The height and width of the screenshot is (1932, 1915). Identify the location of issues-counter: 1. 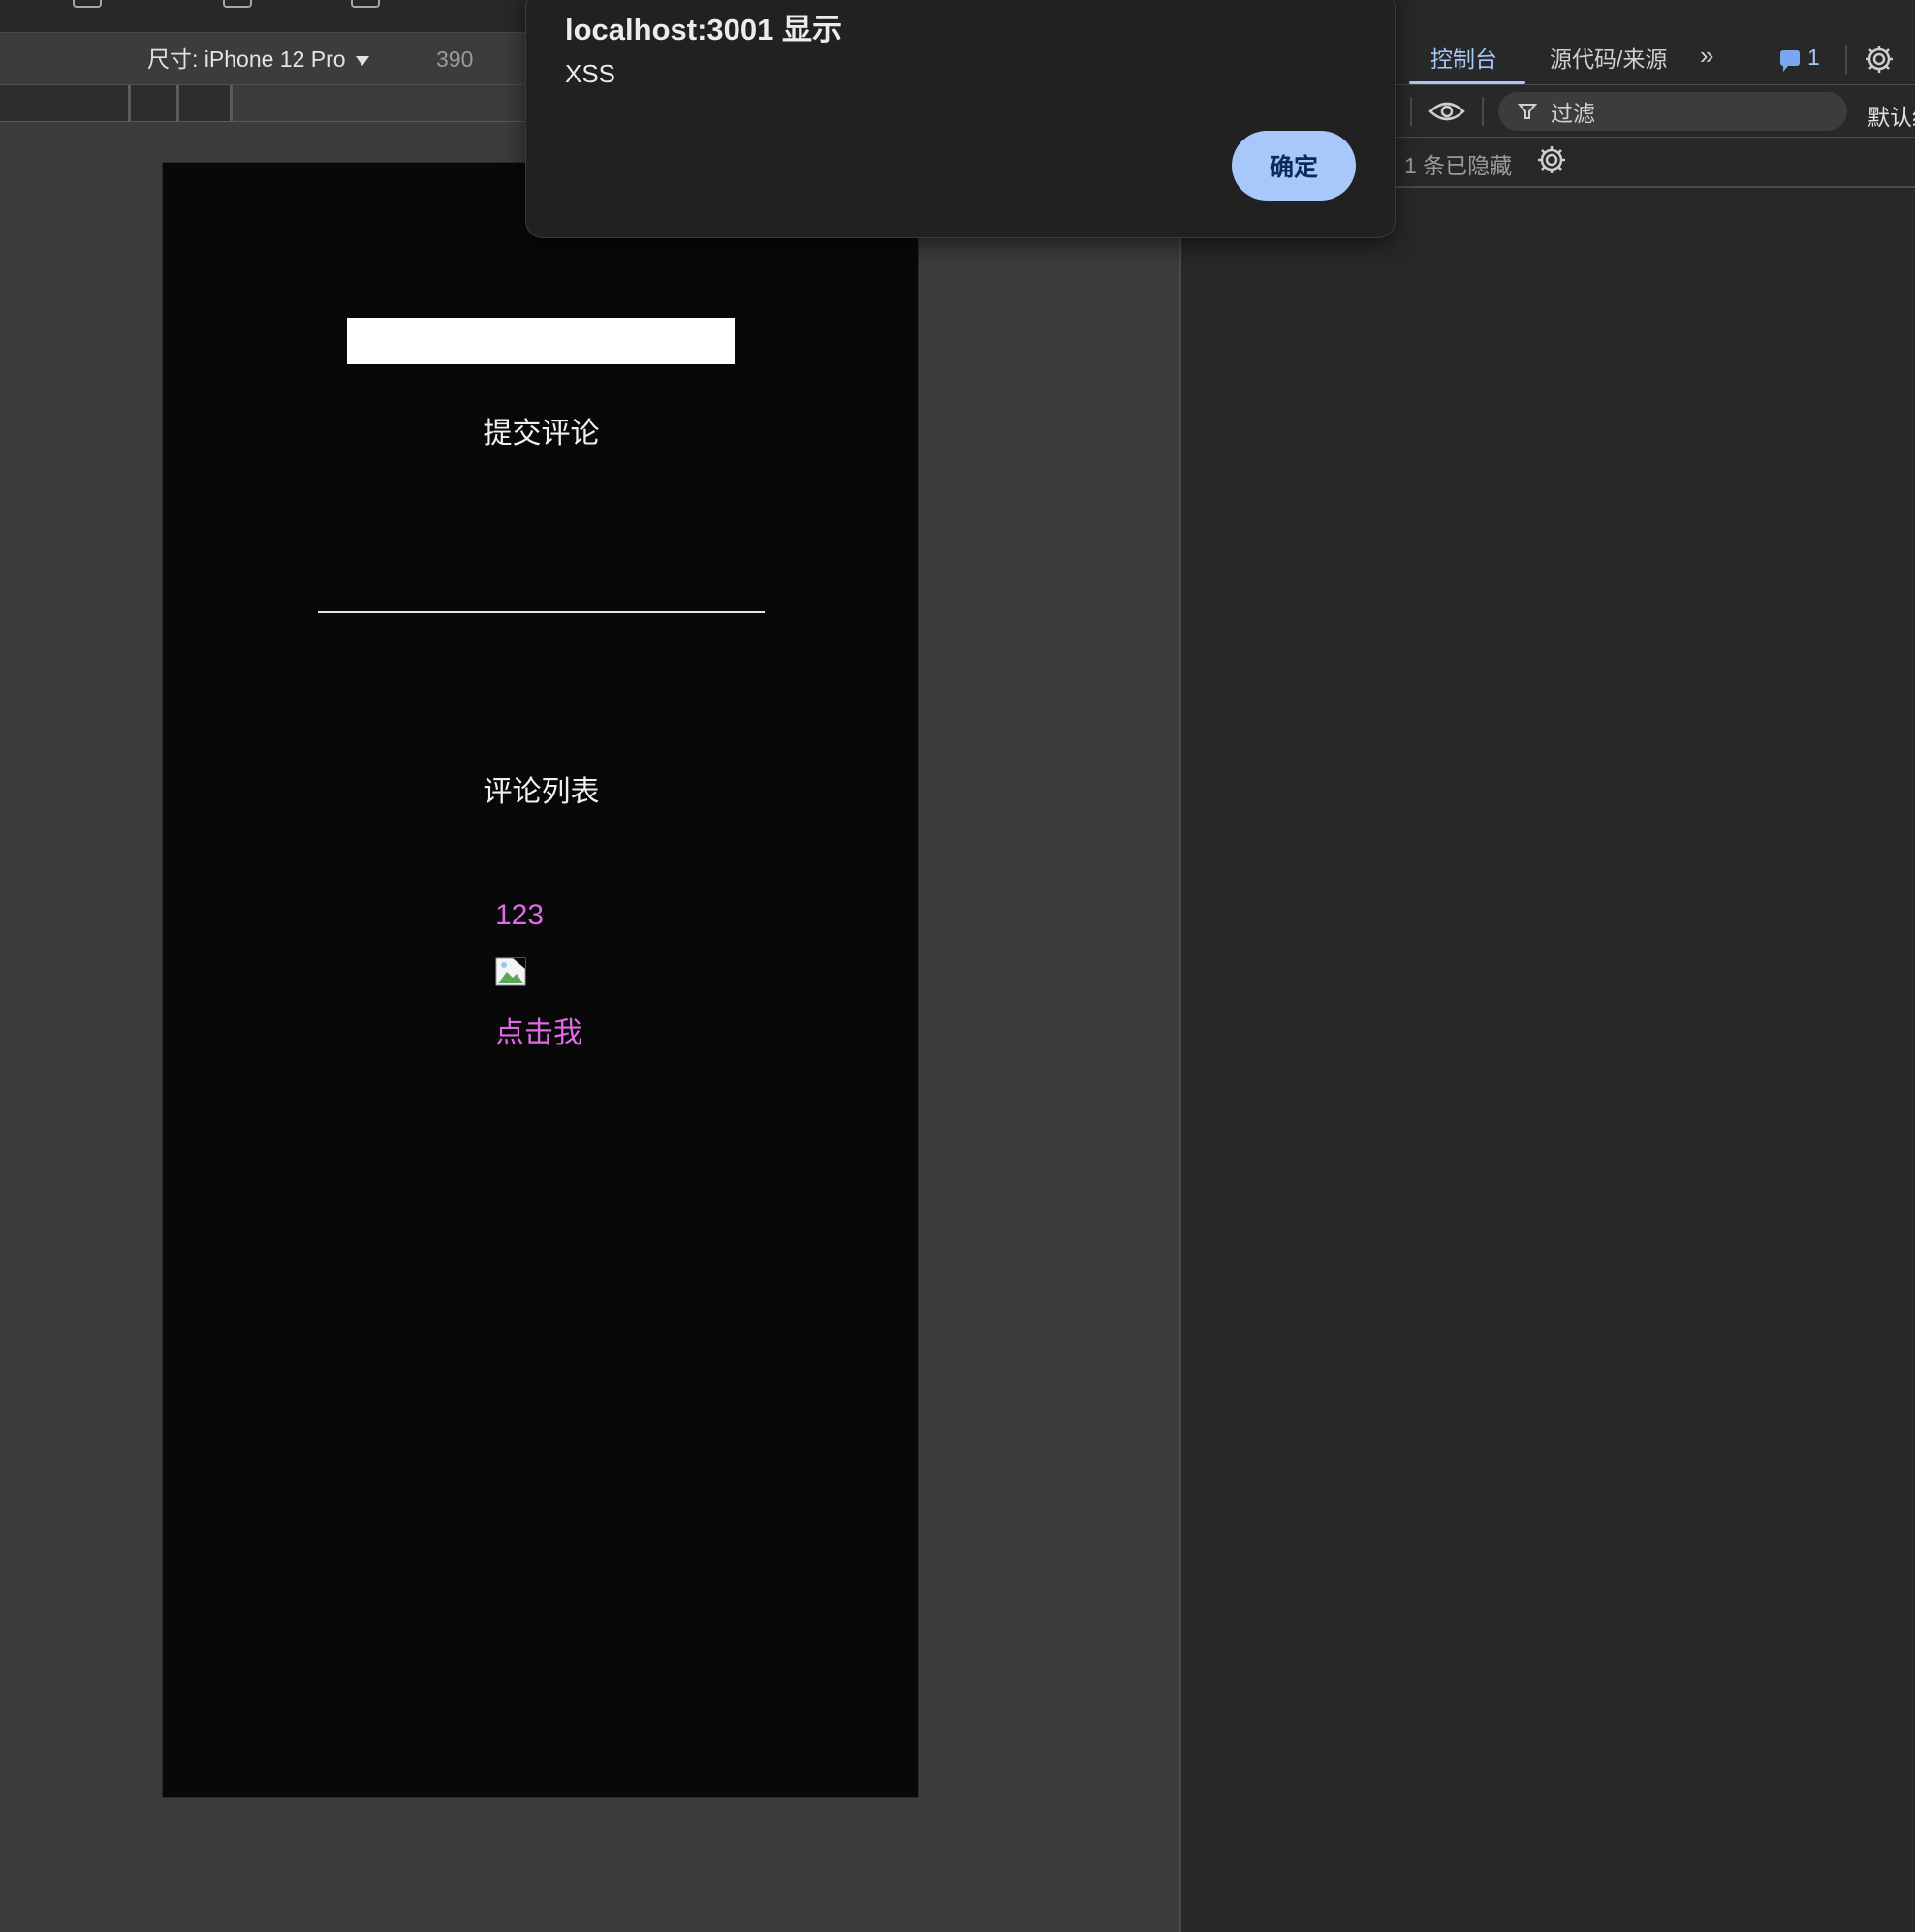
(1800, 58).